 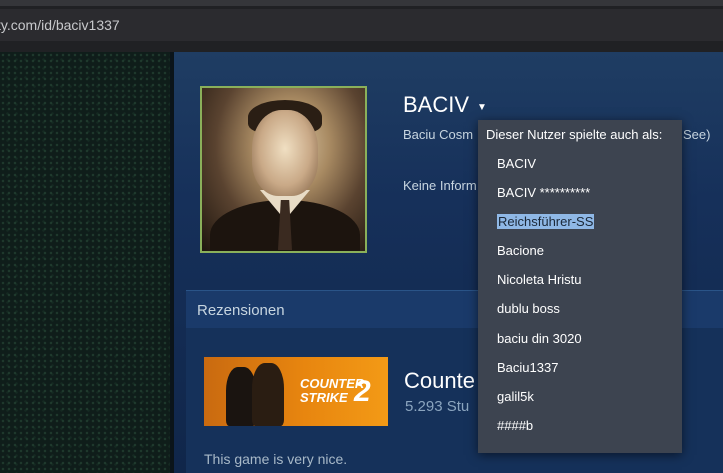 I want to click on capsule-figure-right, so click(x=268, y=394).